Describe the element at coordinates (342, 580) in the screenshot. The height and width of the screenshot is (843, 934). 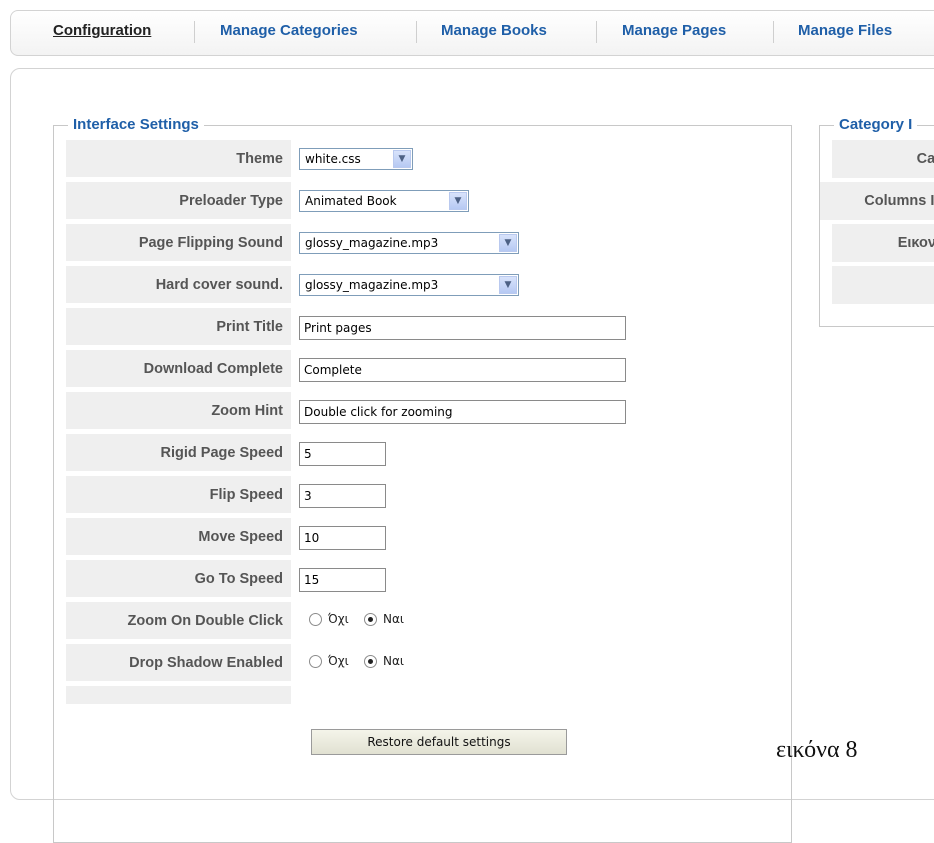
I see `goto-speed-input: 15` at that location.